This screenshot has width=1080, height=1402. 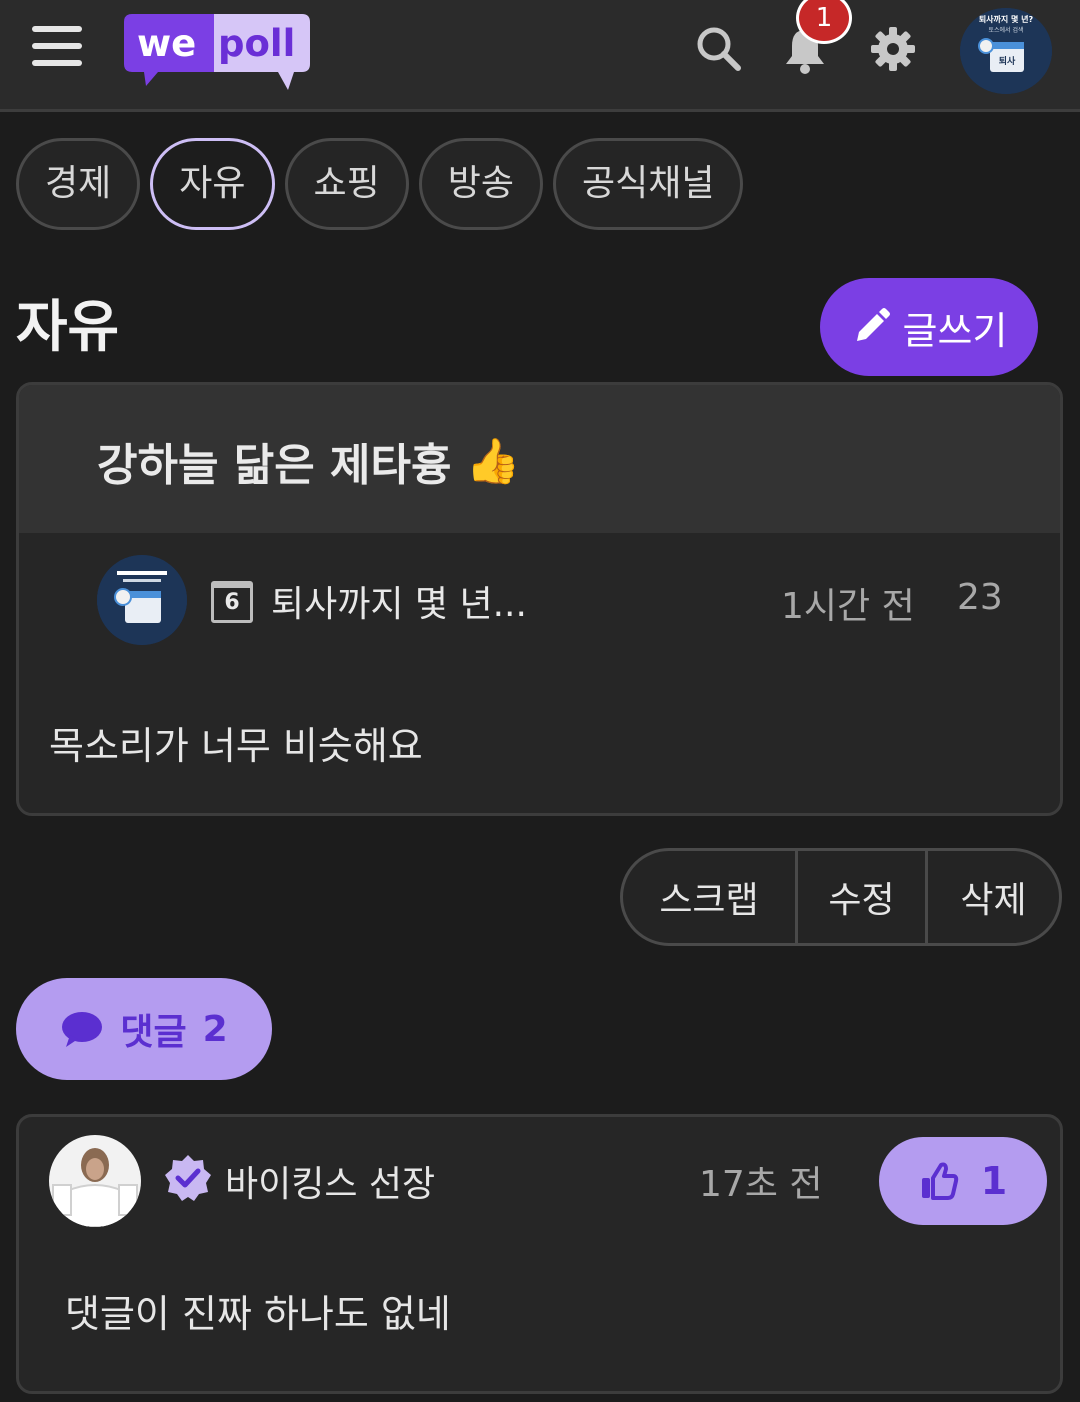 What do you see at coordinates (78, 184) in the screenshot?
I see `tab-economy: 경제` at bounding box center [78, 184].